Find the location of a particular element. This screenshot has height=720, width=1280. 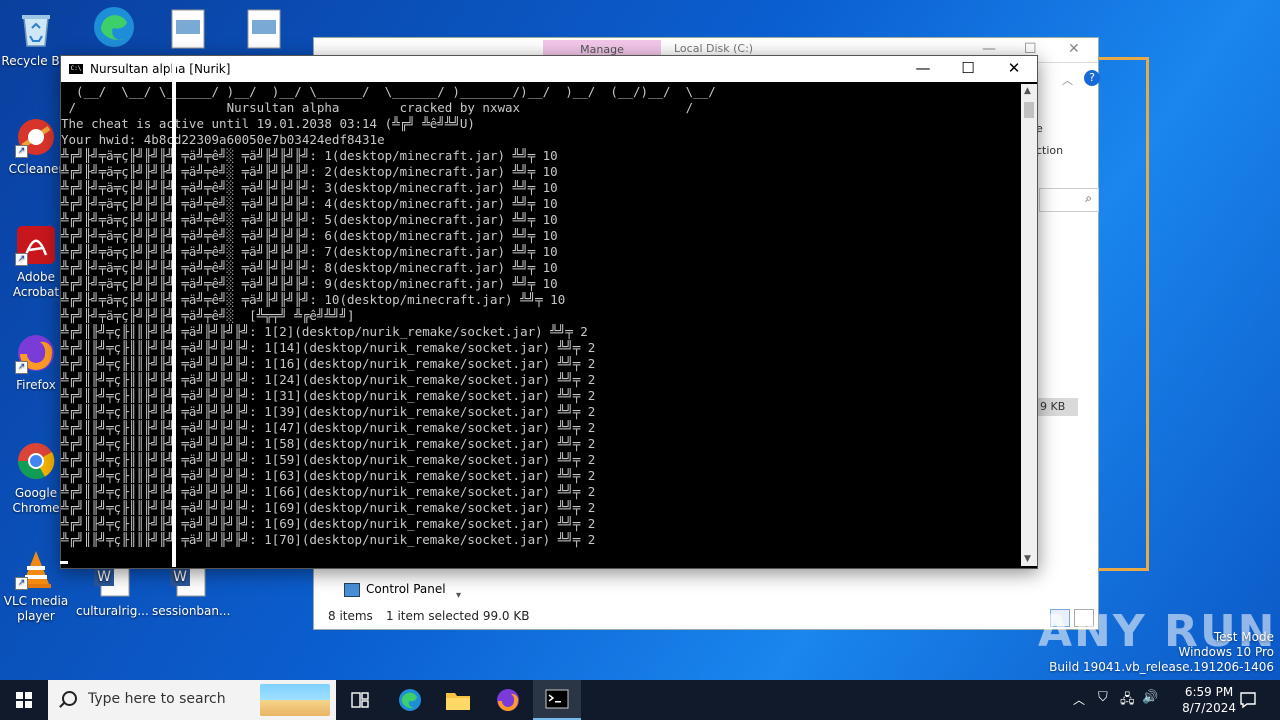

scroll-up-icon: ▲ is located at coordinates (1027, 91).